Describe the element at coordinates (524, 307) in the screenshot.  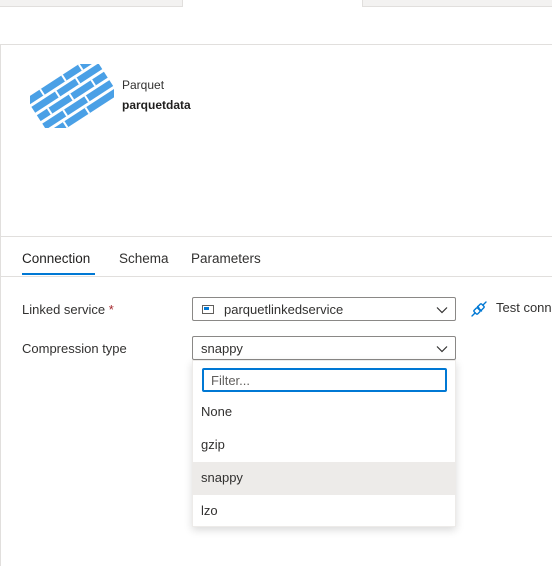
I see `test-connection-label: Test connection` at that location.